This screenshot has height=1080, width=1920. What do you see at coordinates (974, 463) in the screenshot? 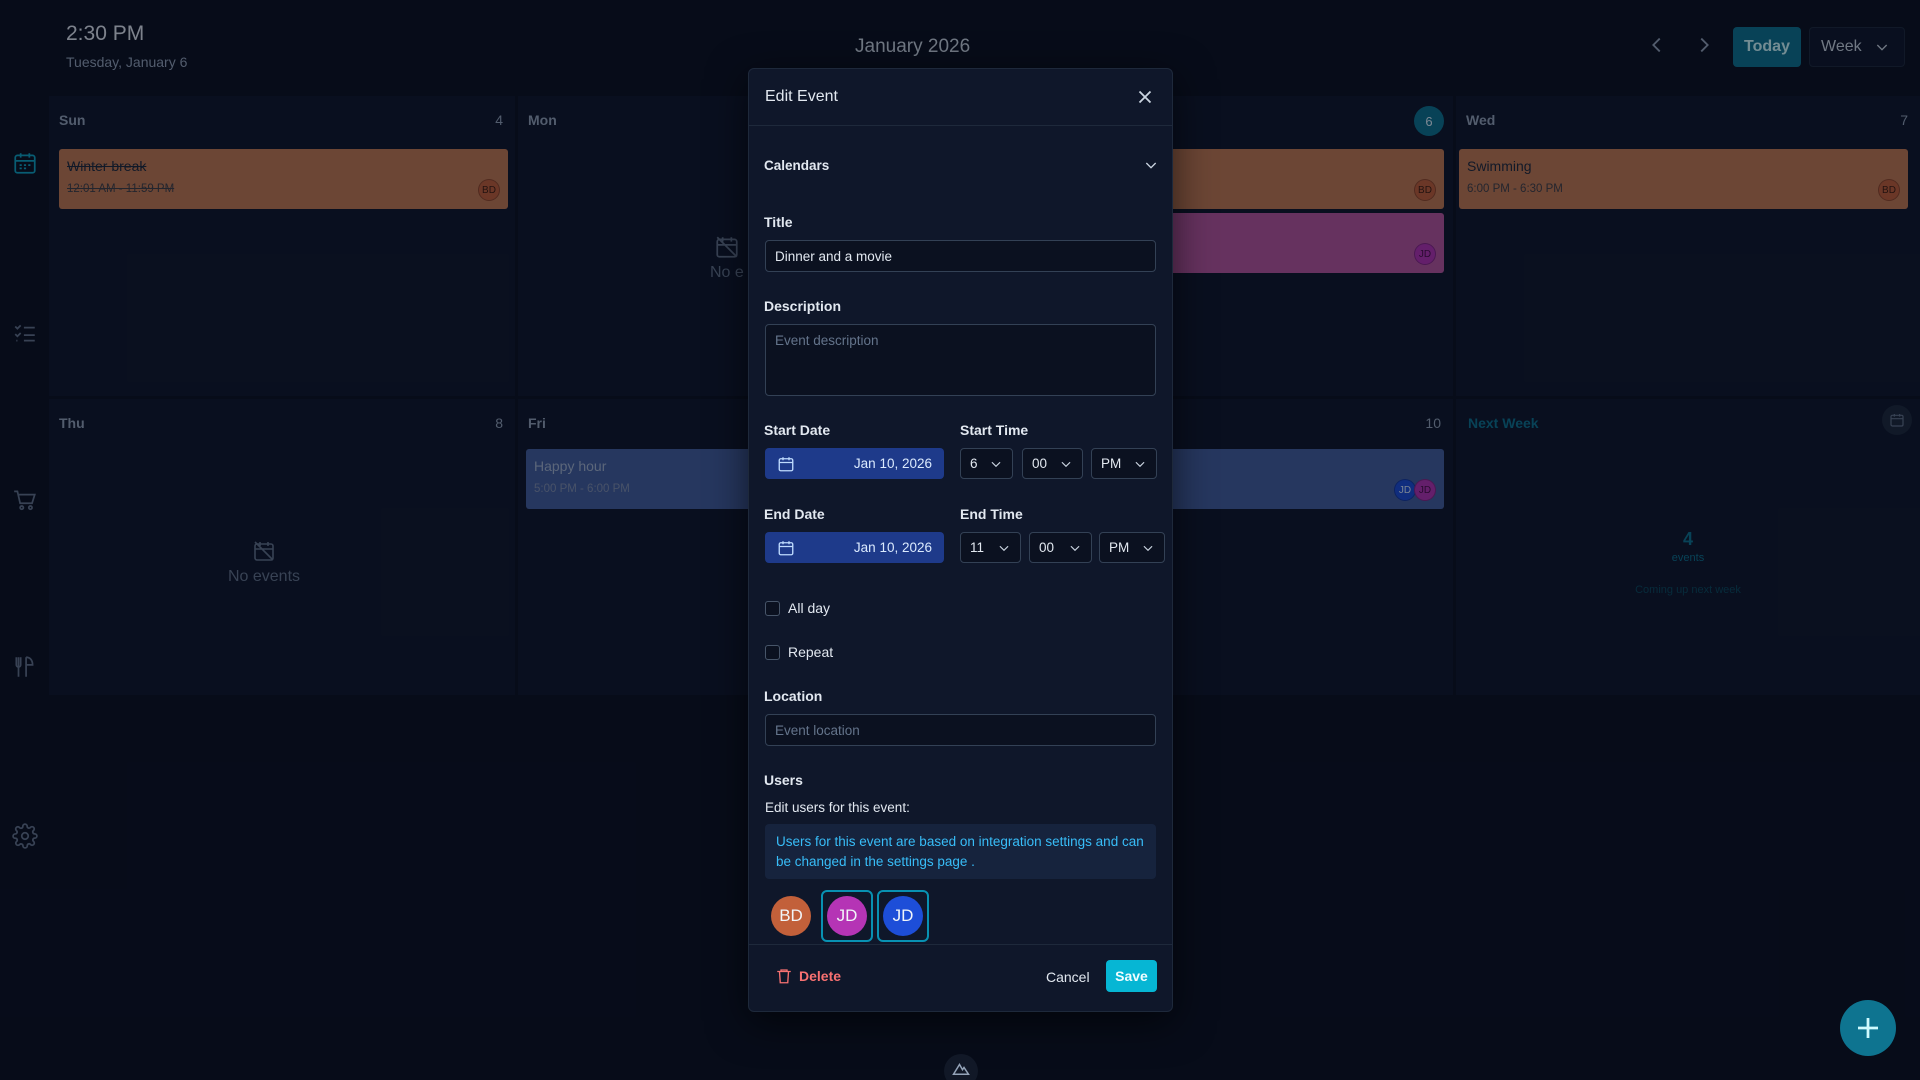
I see `start-hour-value: 6` at bounding box center [974, 463].